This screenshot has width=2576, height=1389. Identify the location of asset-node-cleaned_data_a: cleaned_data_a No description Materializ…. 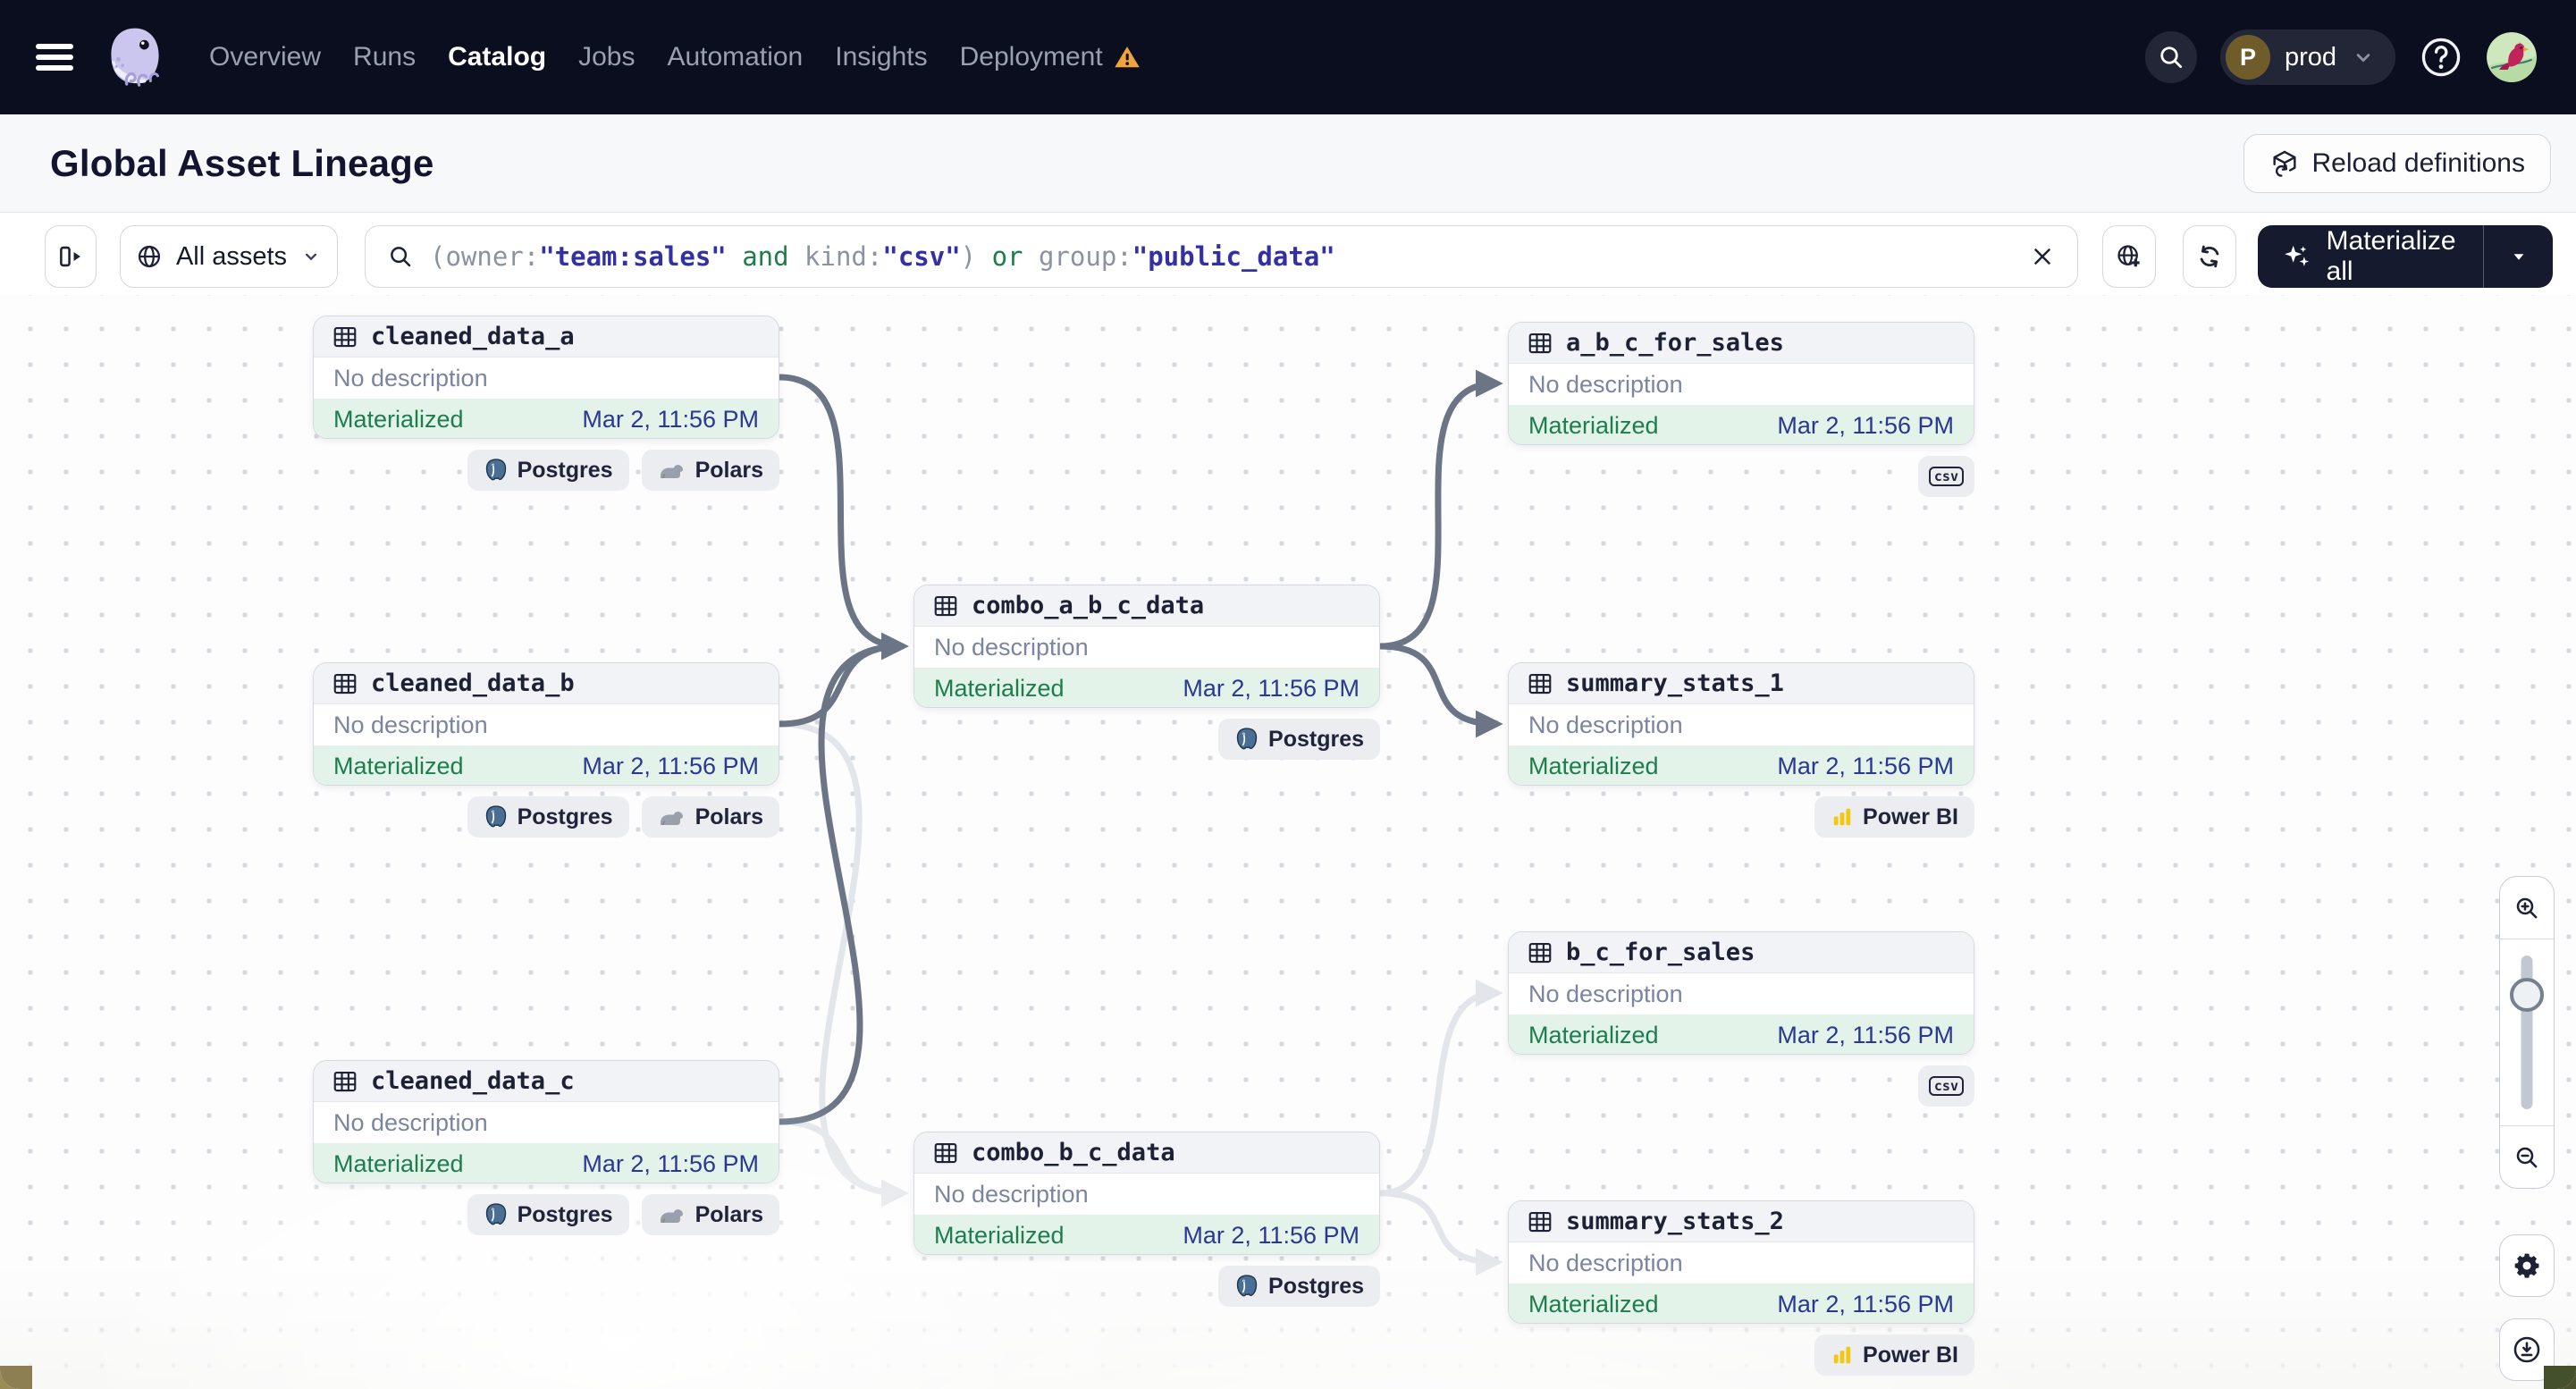
(546, 377).